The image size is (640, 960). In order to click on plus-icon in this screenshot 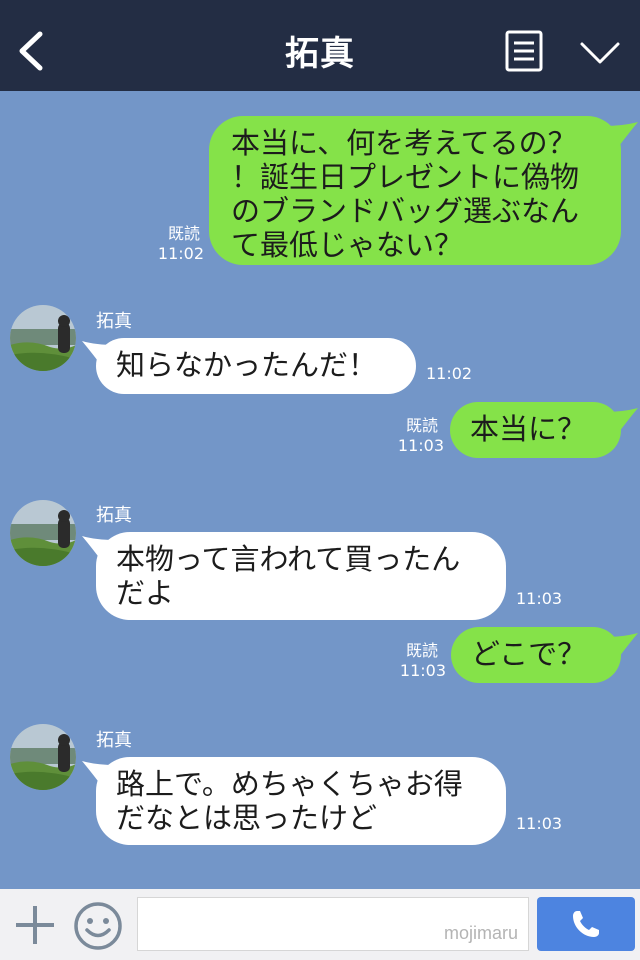, I will do `click(35, 925)`.